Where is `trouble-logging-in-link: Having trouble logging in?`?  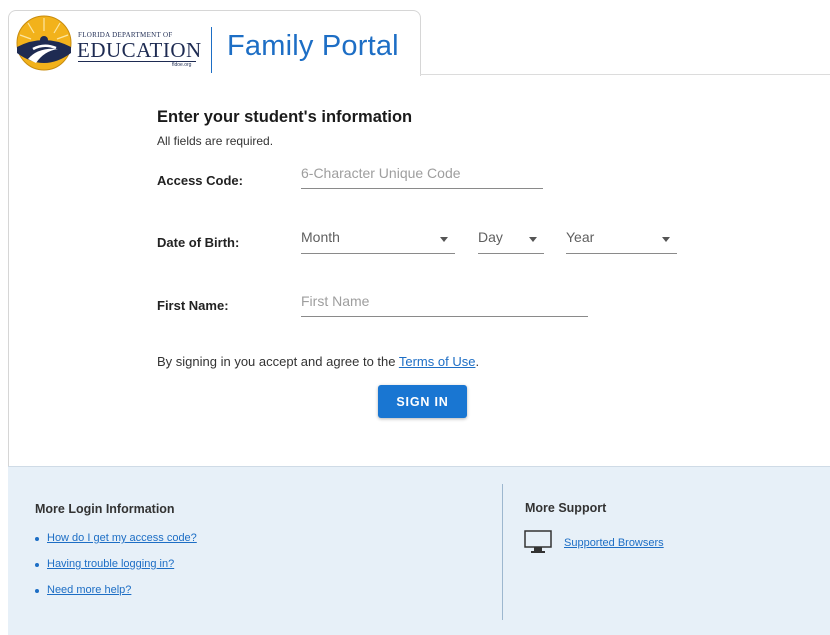 trouble-logging-in-link: Having trouble logging in? is located at coordinates (110, 564).